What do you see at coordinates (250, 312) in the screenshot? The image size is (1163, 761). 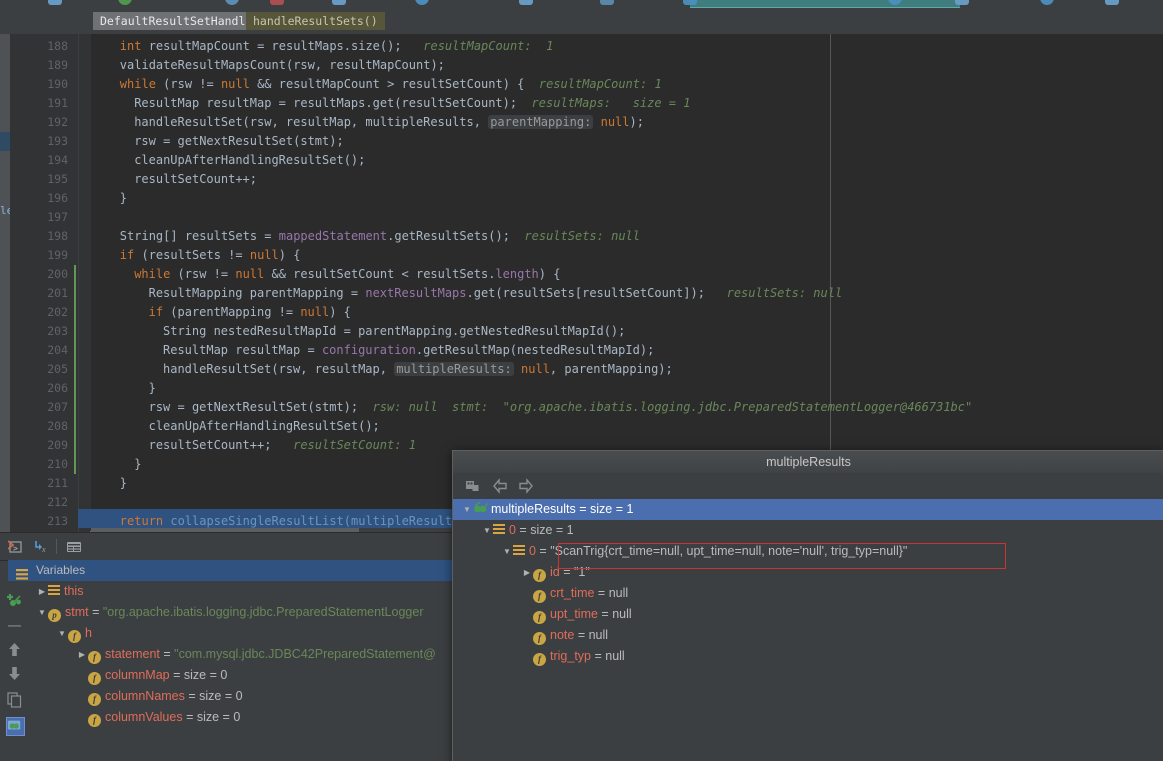 I see `code-line: if (parentMapping != null) {` at bounding box center [250, 312].